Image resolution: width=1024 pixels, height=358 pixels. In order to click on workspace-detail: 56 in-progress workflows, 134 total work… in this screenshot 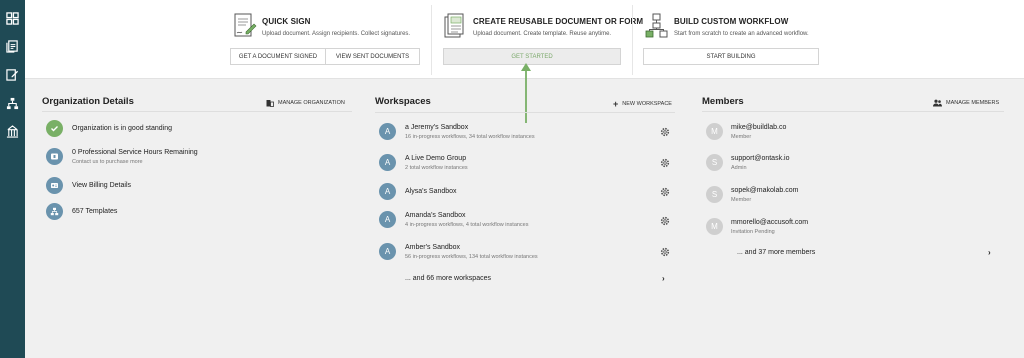, I will do `click(471, 257)`.